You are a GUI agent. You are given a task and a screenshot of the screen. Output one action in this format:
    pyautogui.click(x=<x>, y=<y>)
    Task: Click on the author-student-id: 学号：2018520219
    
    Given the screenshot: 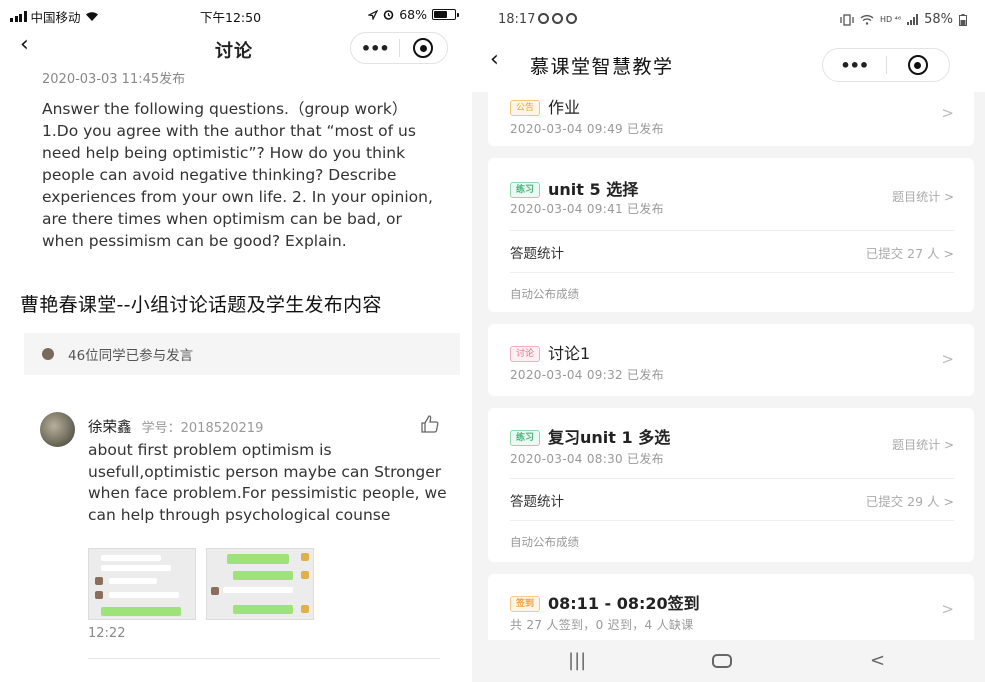 What is the action you would take?
    pyautogui.click(x=202, y=428)
    